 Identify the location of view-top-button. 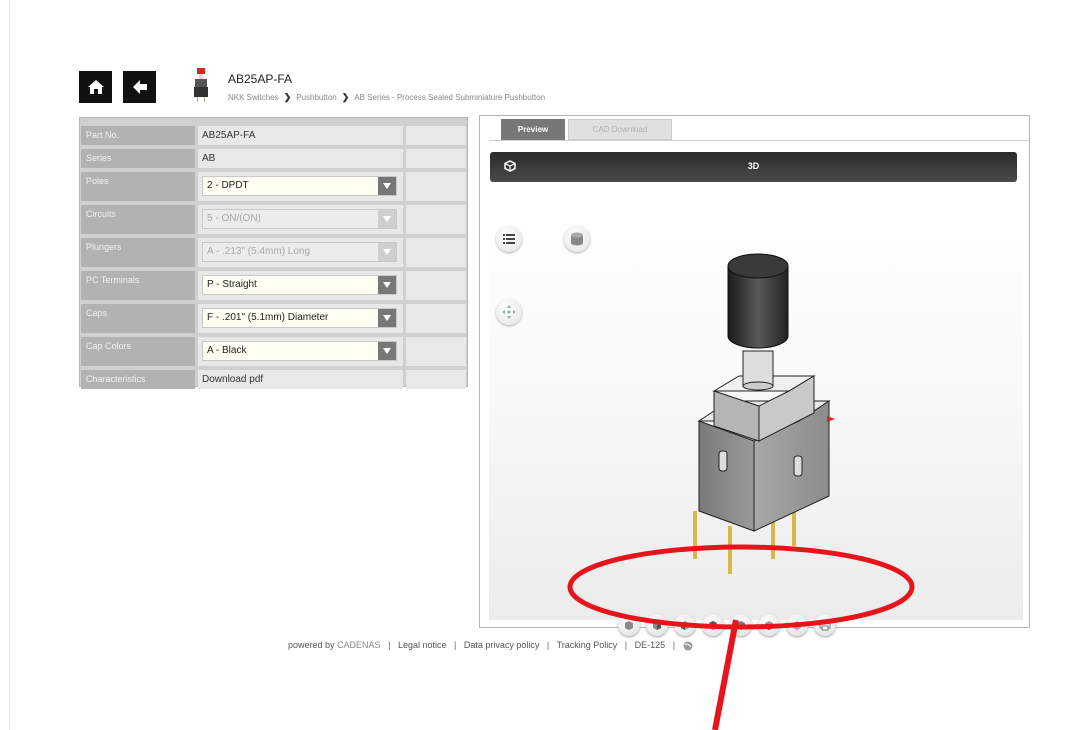
(713, 625).